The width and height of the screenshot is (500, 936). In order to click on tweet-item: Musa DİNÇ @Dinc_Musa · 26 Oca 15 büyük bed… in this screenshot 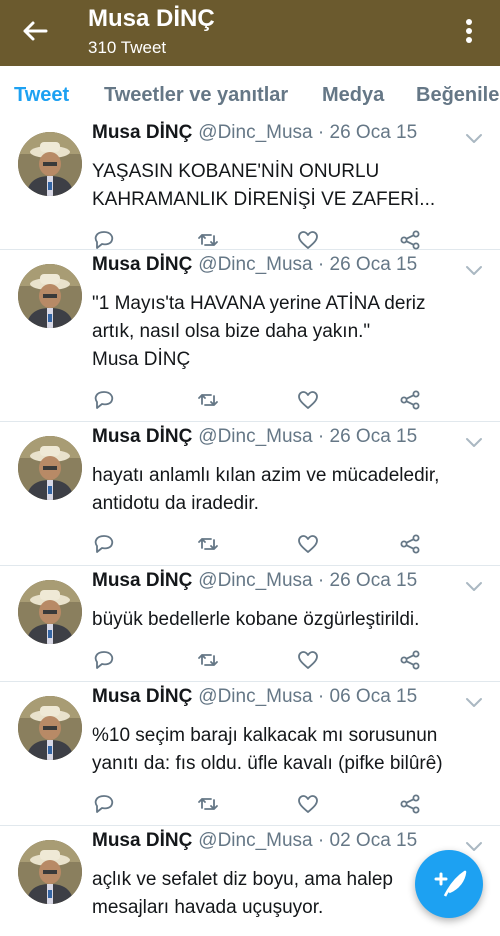, I will do `click(250, 624)`.